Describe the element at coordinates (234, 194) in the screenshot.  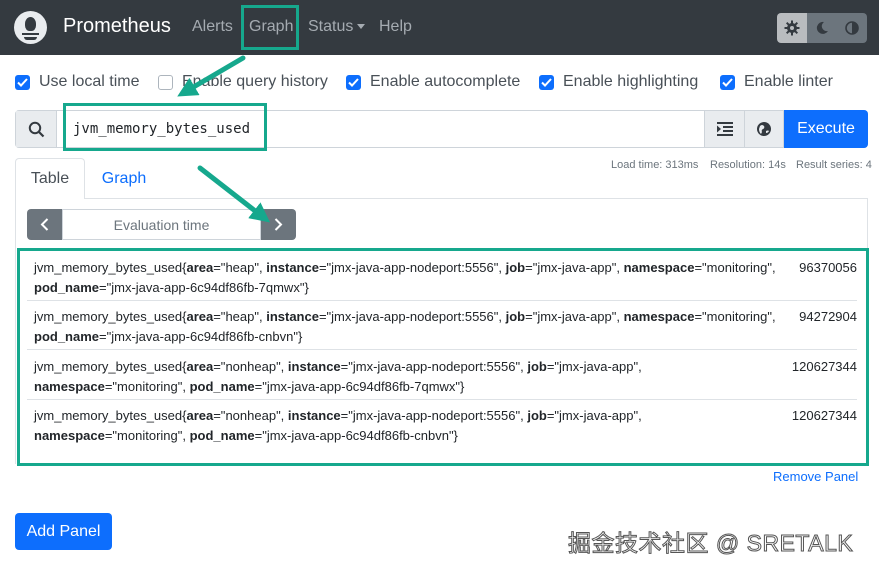
I see `arrow-to-next-button` at that location.